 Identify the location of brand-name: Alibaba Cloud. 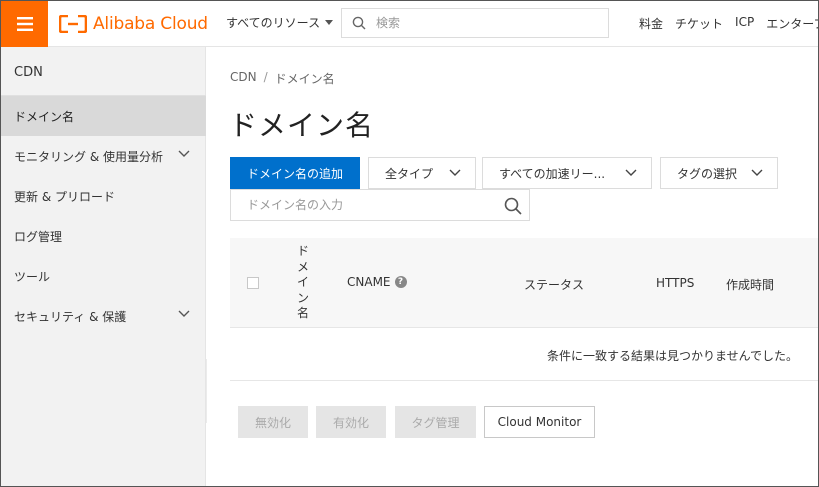
(150, 24).